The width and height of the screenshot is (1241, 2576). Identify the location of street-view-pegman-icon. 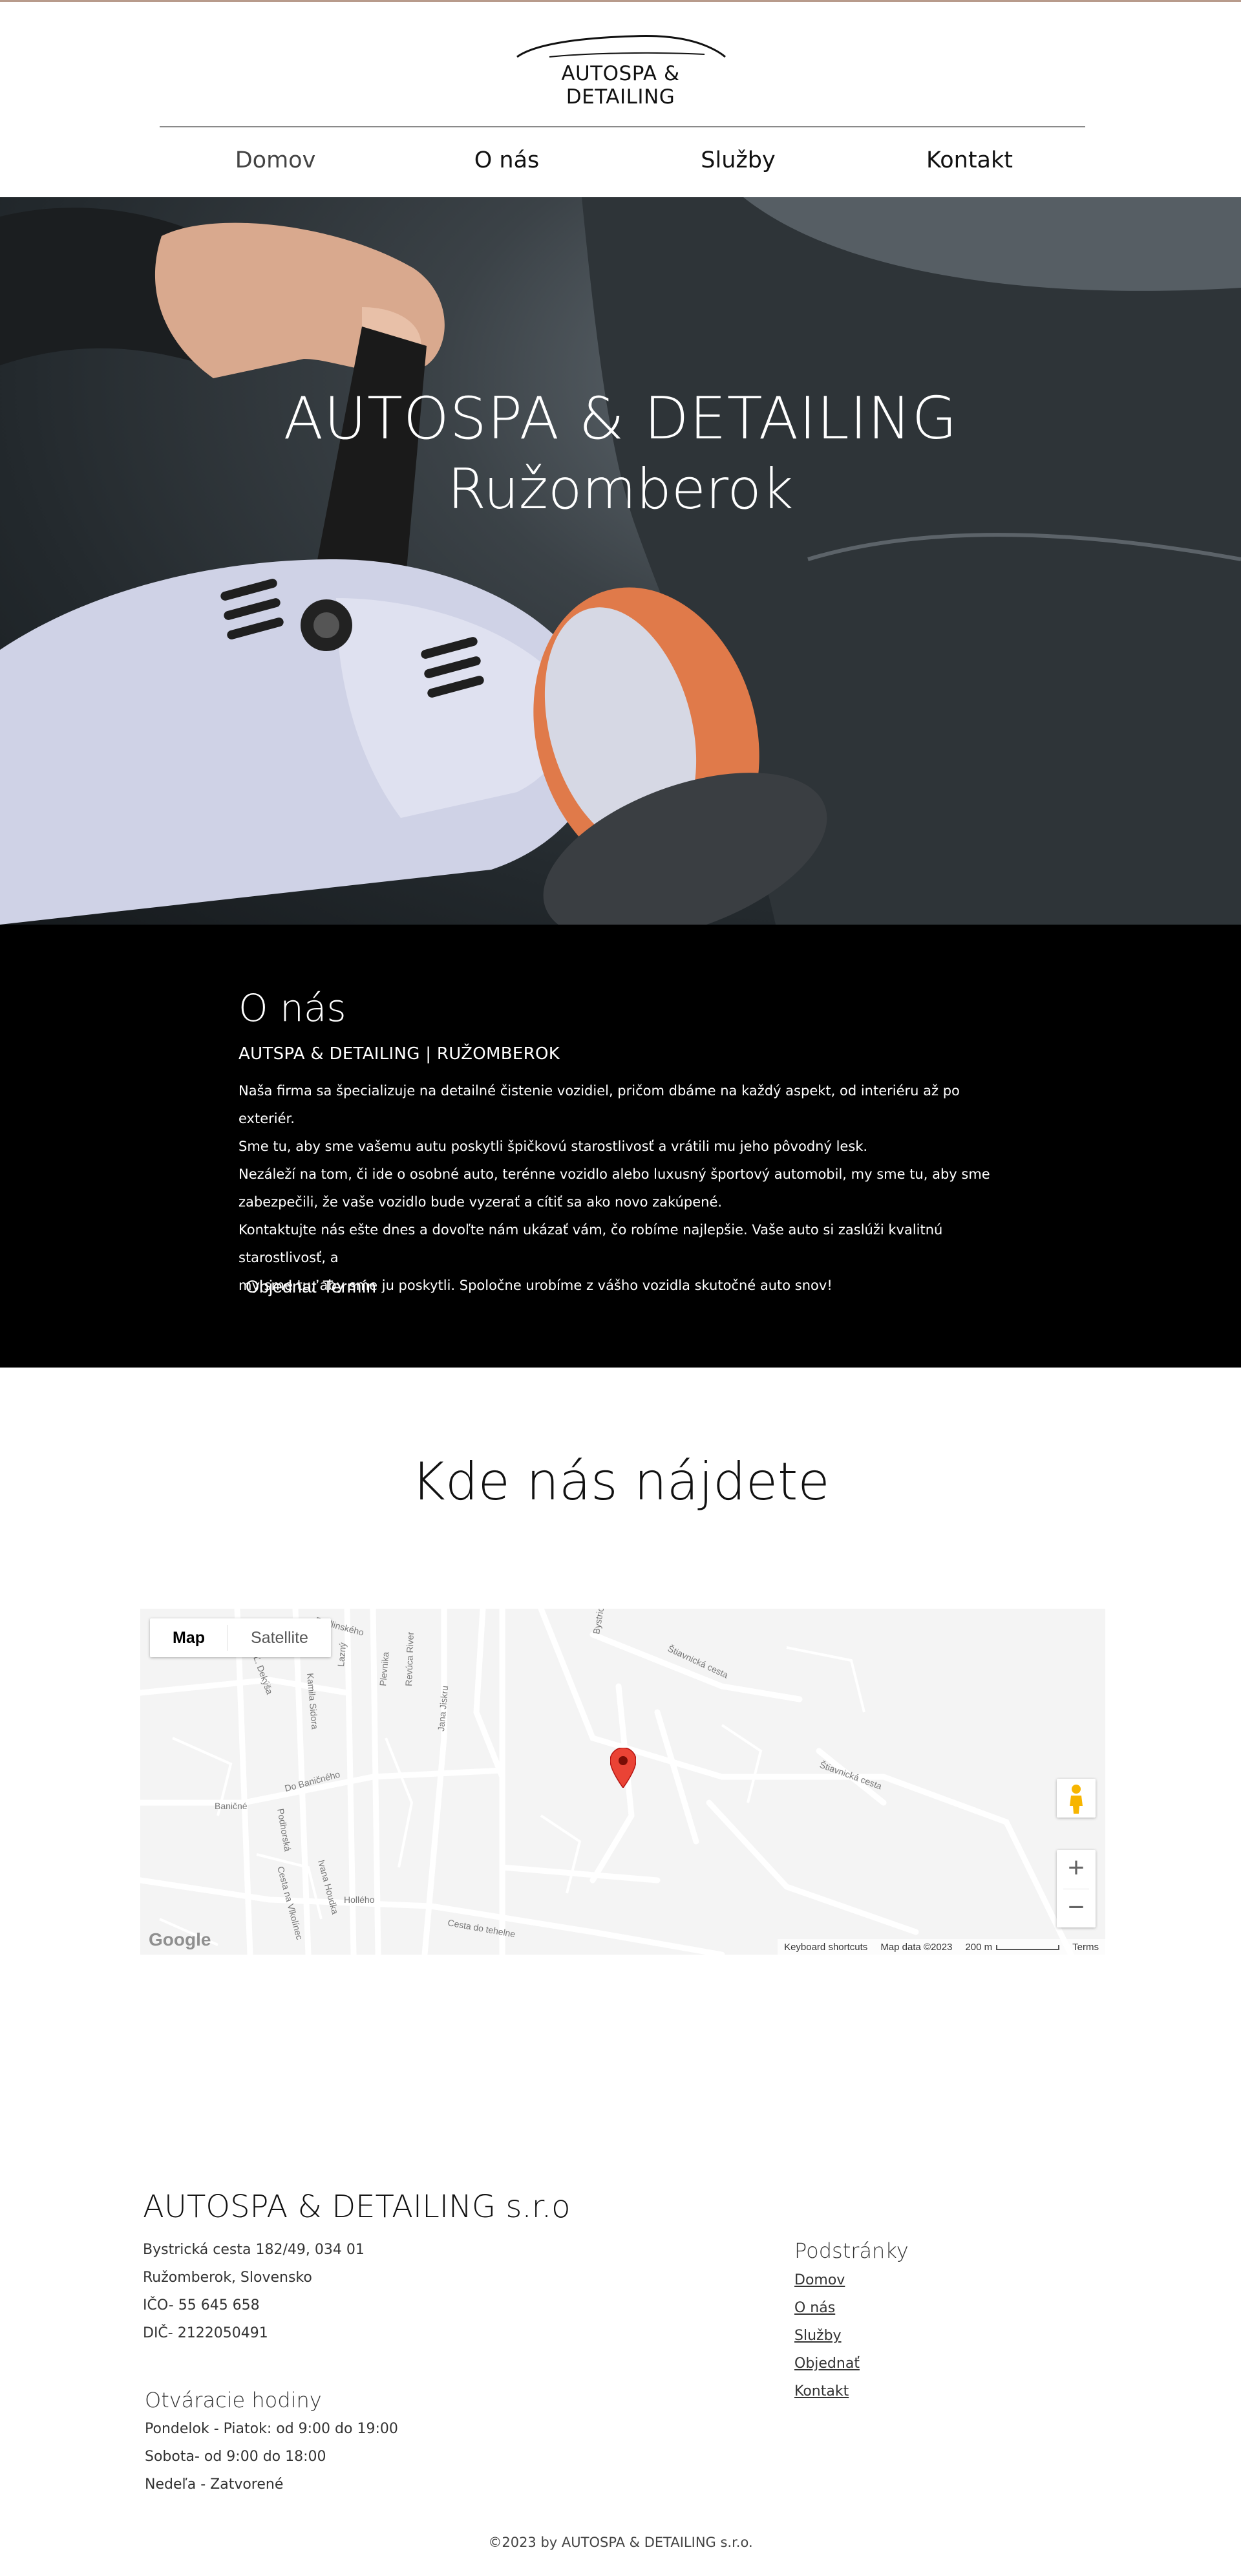
(1076, 1799).